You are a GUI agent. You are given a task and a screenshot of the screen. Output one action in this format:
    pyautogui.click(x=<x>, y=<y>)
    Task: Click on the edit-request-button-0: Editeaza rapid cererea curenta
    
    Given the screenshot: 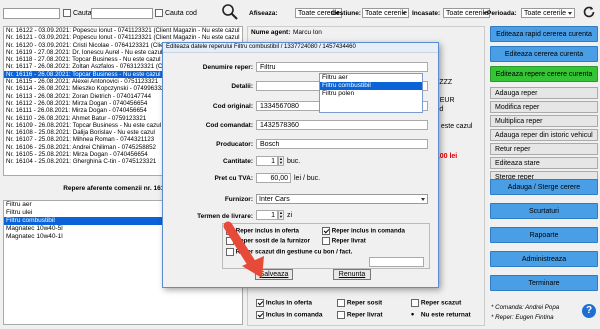 What is the action you would take?
    pyautogui.click(x=544, y=34)
    